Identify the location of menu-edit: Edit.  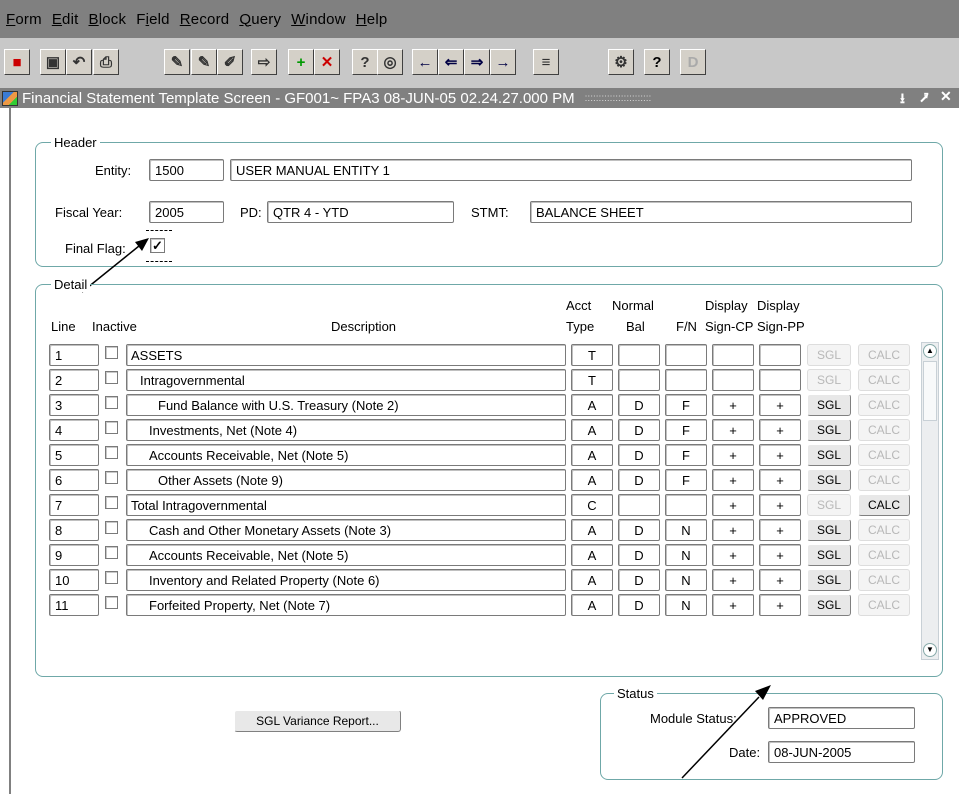
(65, 19).